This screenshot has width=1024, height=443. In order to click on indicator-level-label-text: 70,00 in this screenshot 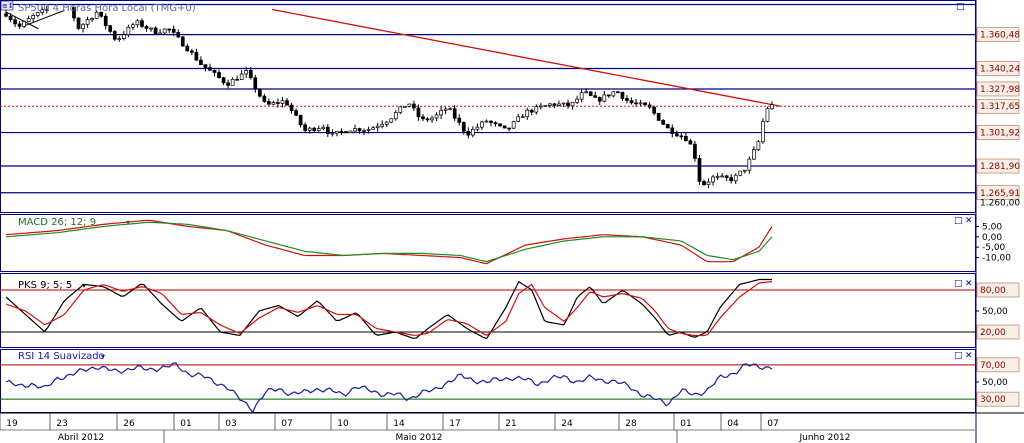, I will do `click(993, 366)`.